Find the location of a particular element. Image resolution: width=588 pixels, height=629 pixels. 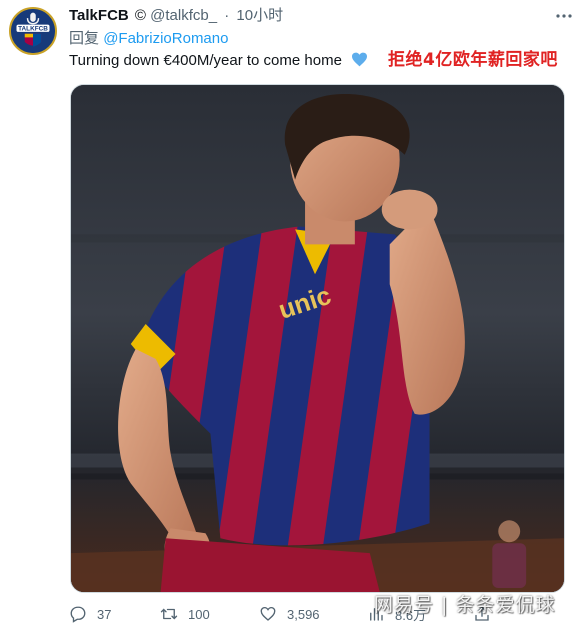

reply-context: 回复 @FabrizioRomano is located at coordinates (148, 39).